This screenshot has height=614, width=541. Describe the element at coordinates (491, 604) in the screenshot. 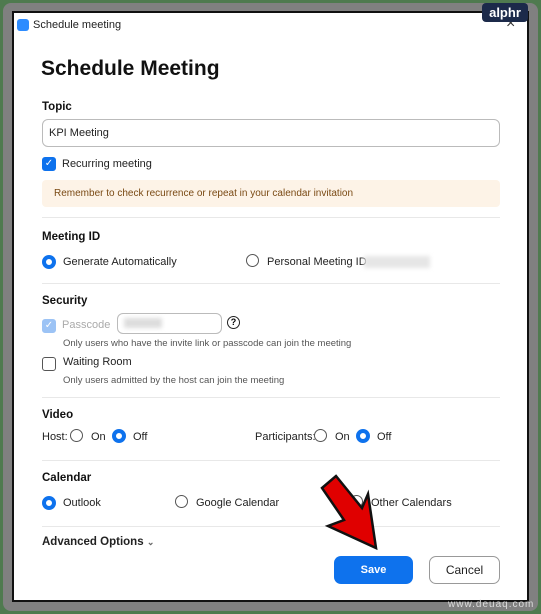

I see `site-watermark: www.deuaq.com` at that location.